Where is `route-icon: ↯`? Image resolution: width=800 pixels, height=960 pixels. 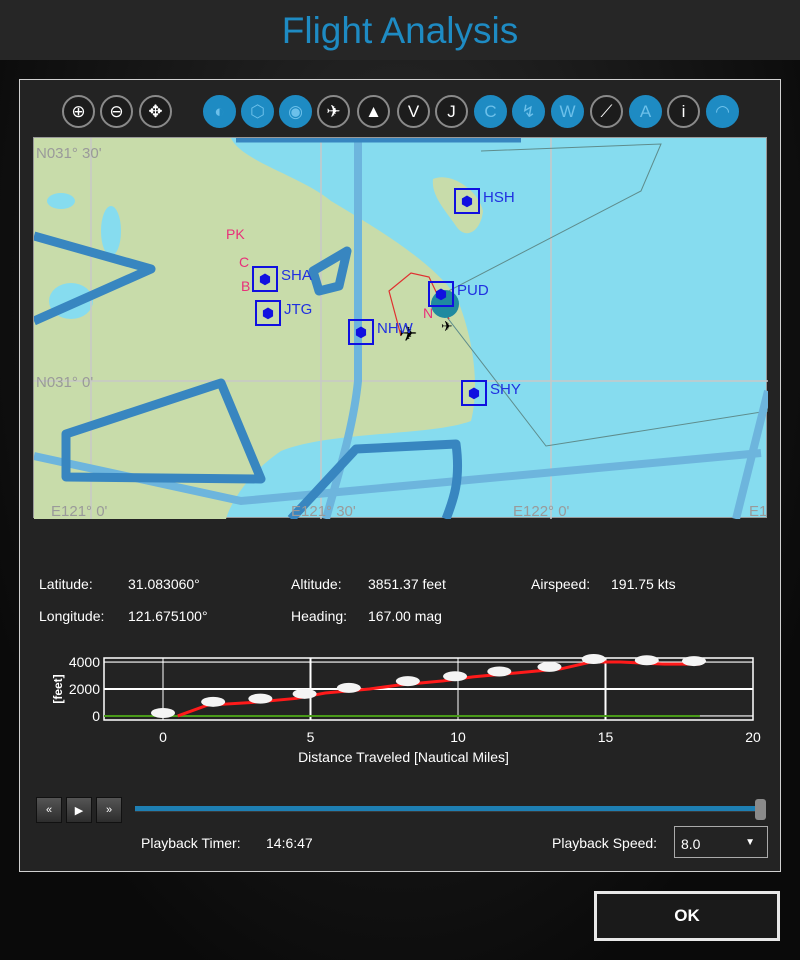 route-icon: ↯ is located at coordinates (528, 111).